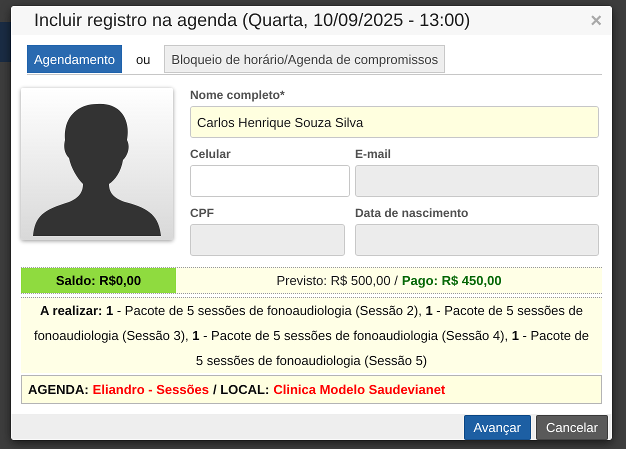 The height and width of the screenshot is (449, 626). What do you see at coordinates (497, 427) in the screenshot?
I see `next-button: Avançar` at bounding box center [497, 427].